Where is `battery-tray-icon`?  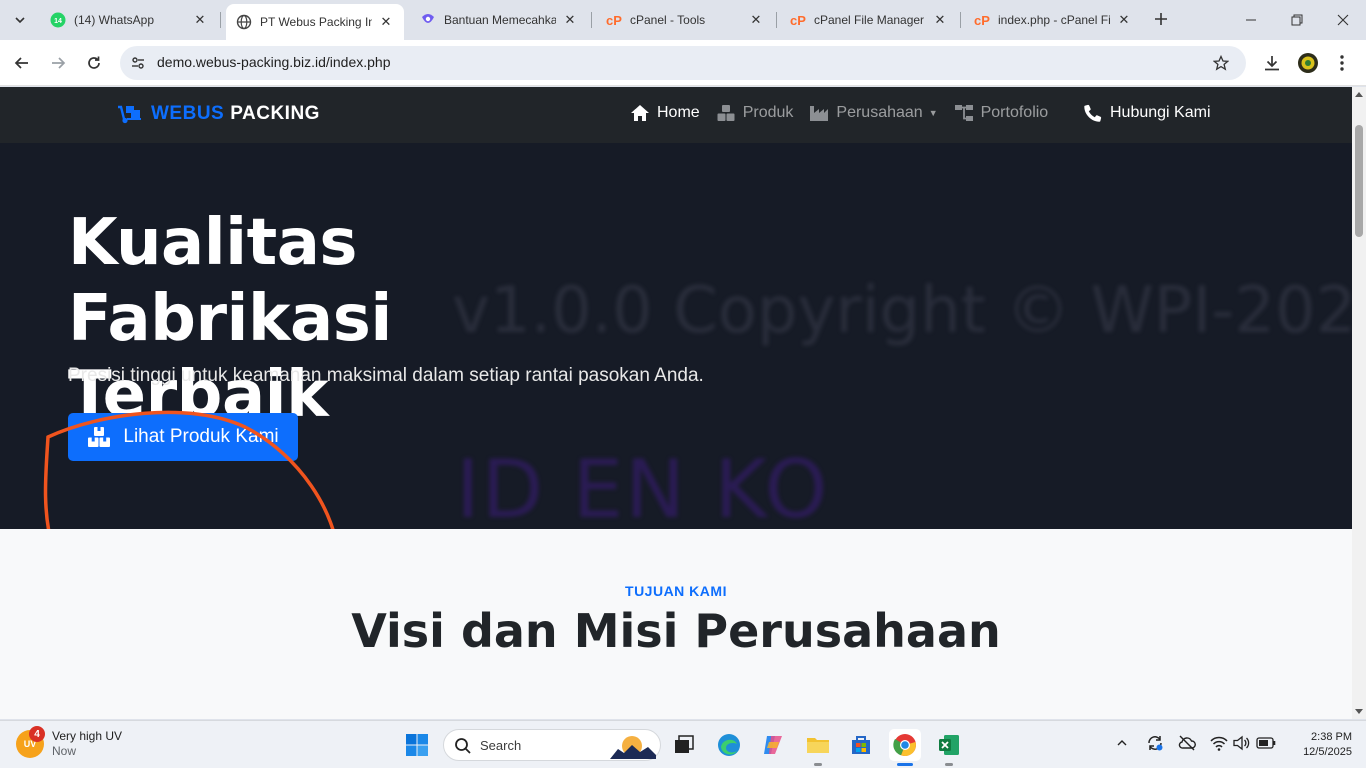 battery-tray-icon is located at coordinates (1266, 743).